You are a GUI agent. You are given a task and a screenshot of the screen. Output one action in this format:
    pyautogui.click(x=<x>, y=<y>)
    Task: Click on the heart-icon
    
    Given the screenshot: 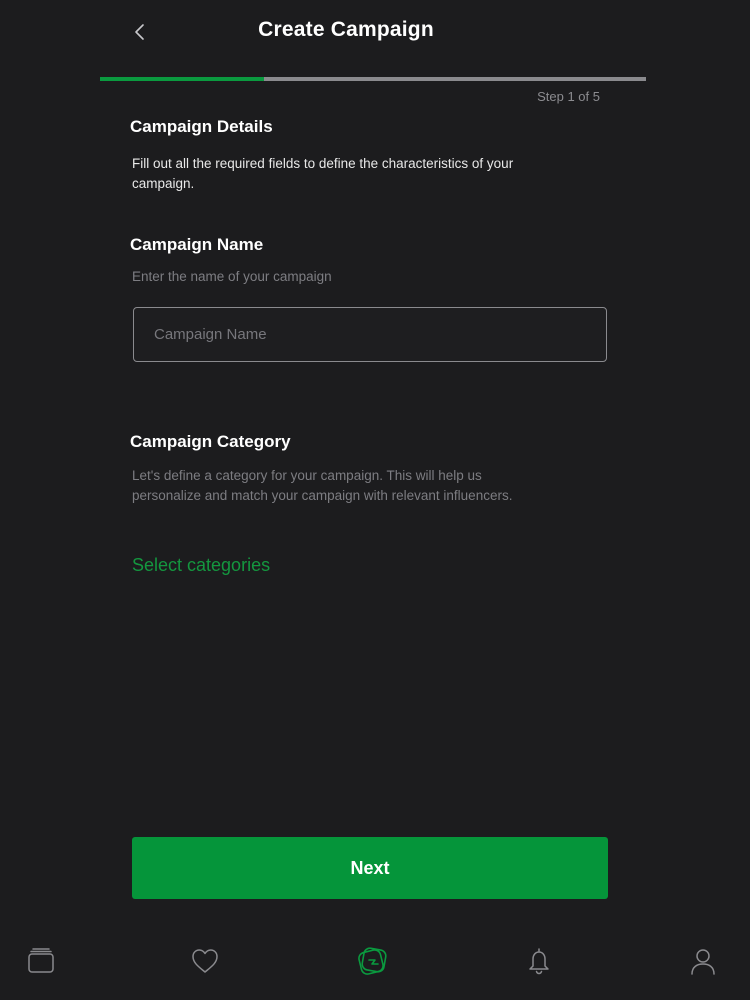 What is the action you would take?
    pyautogui.click(x=205, y=961)
    